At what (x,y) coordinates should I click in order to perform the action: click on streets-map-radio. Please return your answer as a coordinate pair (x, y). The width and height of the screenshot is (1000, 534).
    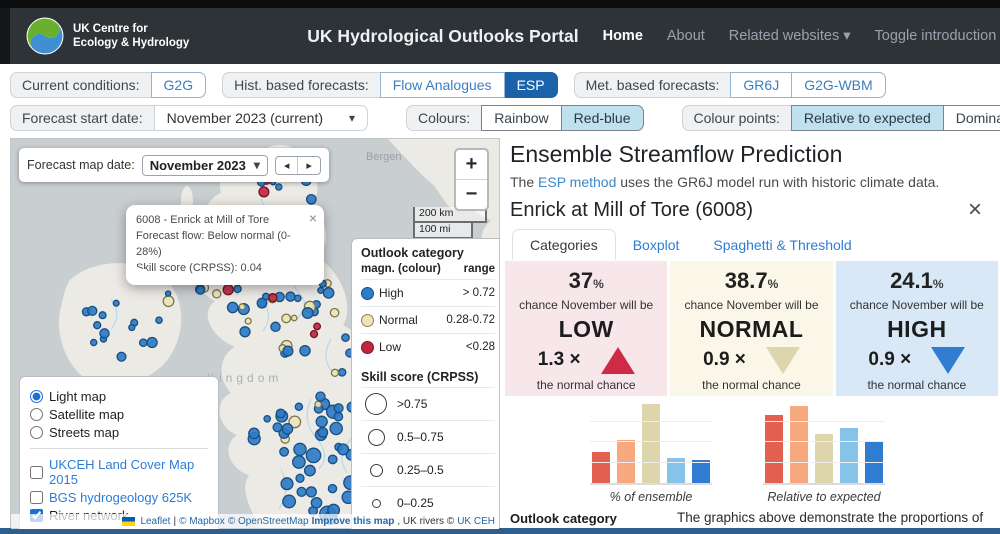
    Looking at the image, I should click on (36, 432).